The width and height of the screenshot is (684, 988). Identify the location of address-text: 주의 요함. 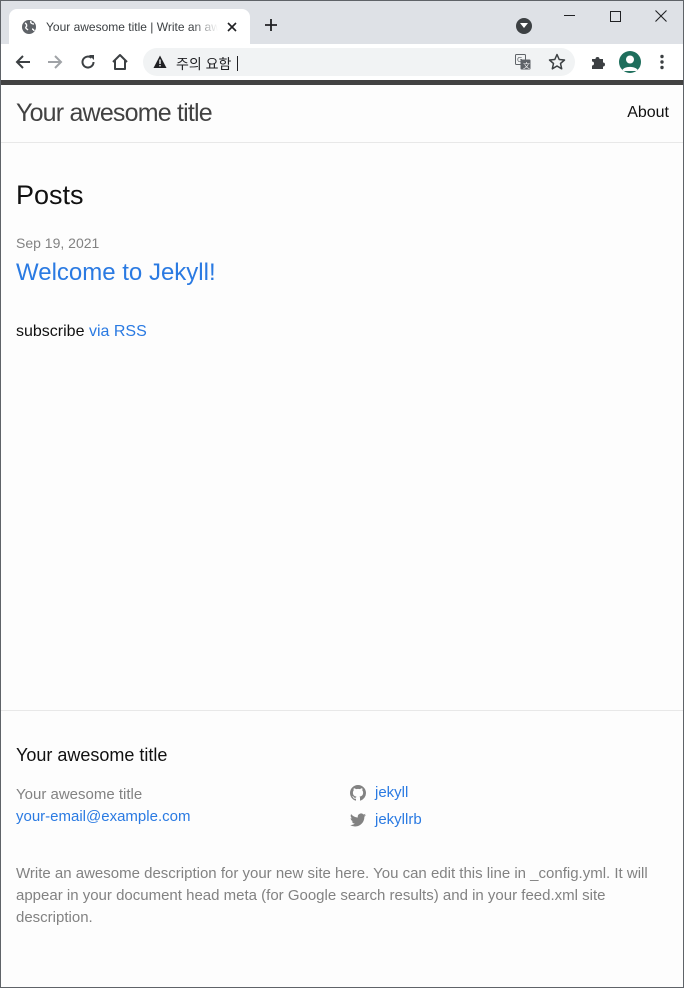
(207, 64).